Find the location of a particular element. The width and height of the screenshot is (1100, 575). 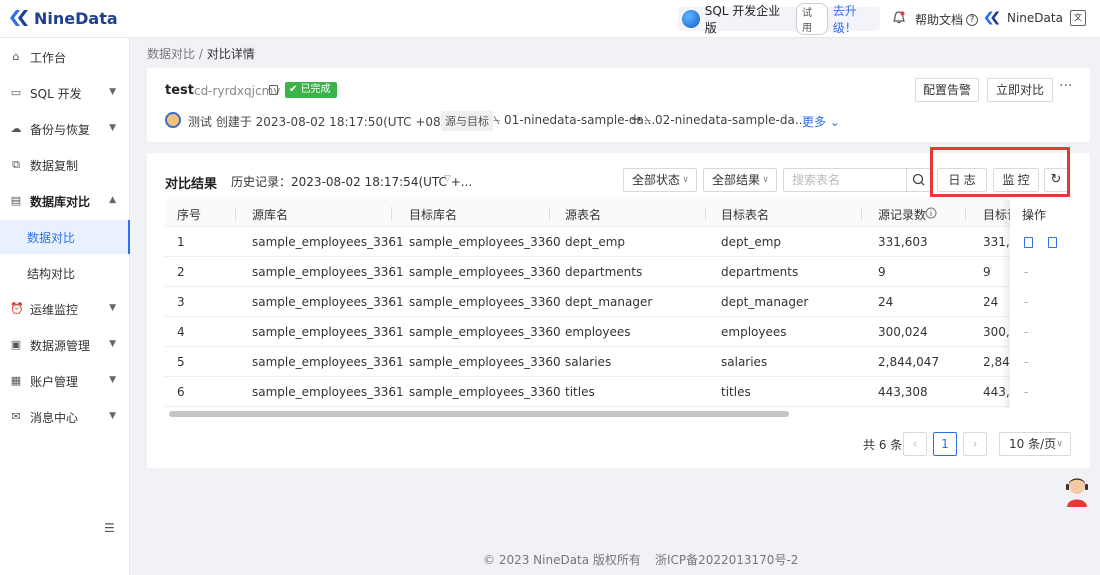

prev-page-button: ‹ is located at coordinates (915, 444).